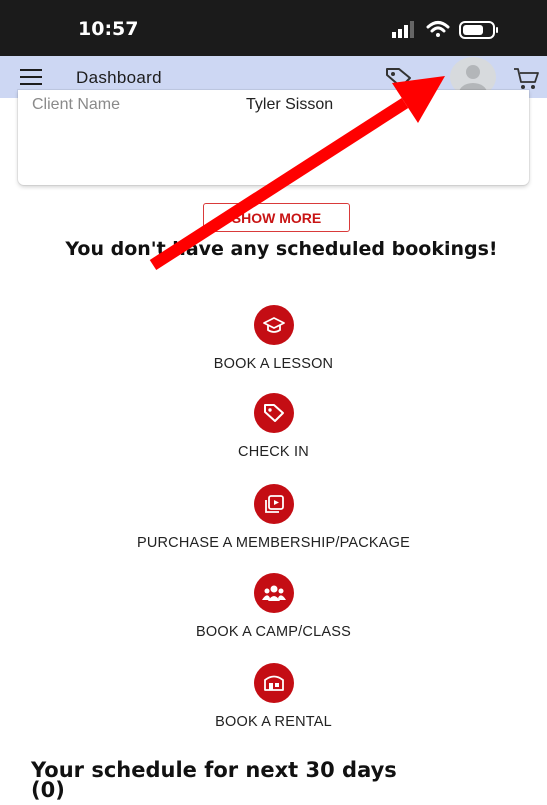 Image resolution: width=547 pixels, height=805 pixels. What do you see at coordinates (273, 325) in the screenshot?
I see `graduation-cap-icon` at bounding box center [273, 325].